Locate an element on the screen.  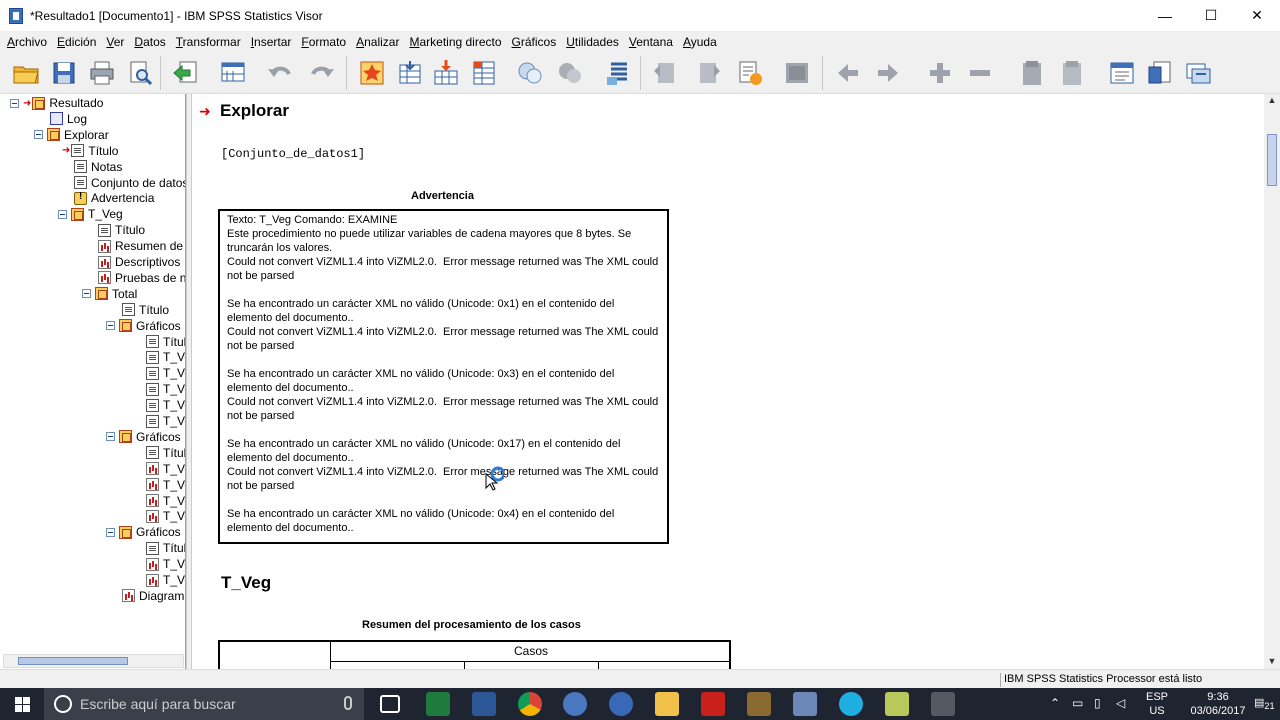
save-icon is located at coordinates (64, 73).